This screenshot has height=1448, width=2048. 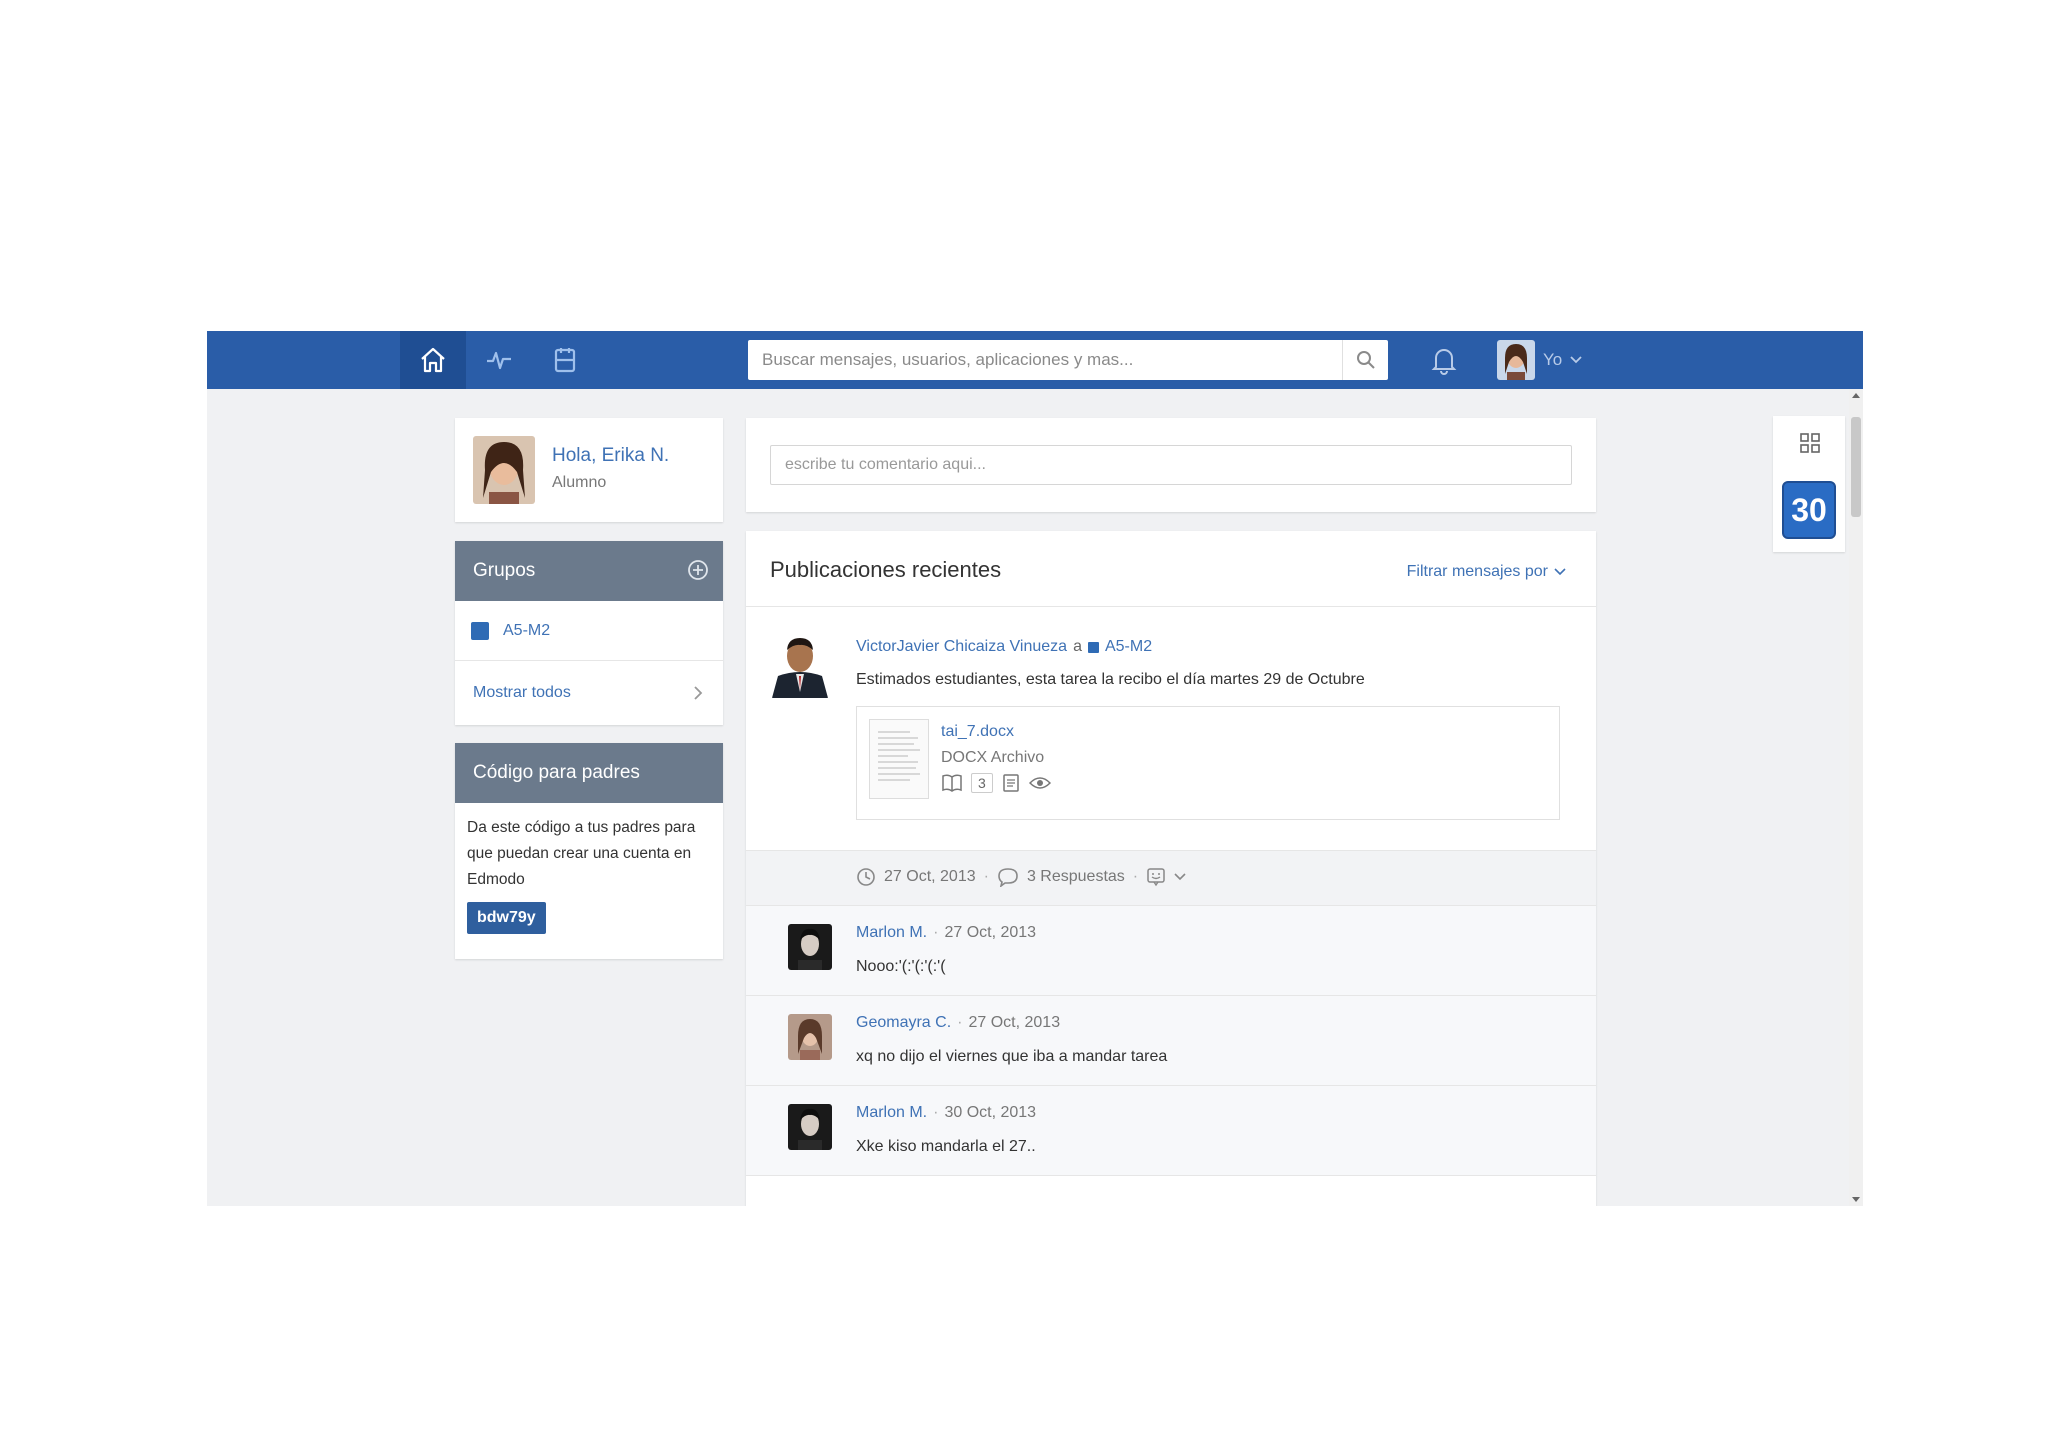 I want to click on library-icon, so click(x=952, y=783).